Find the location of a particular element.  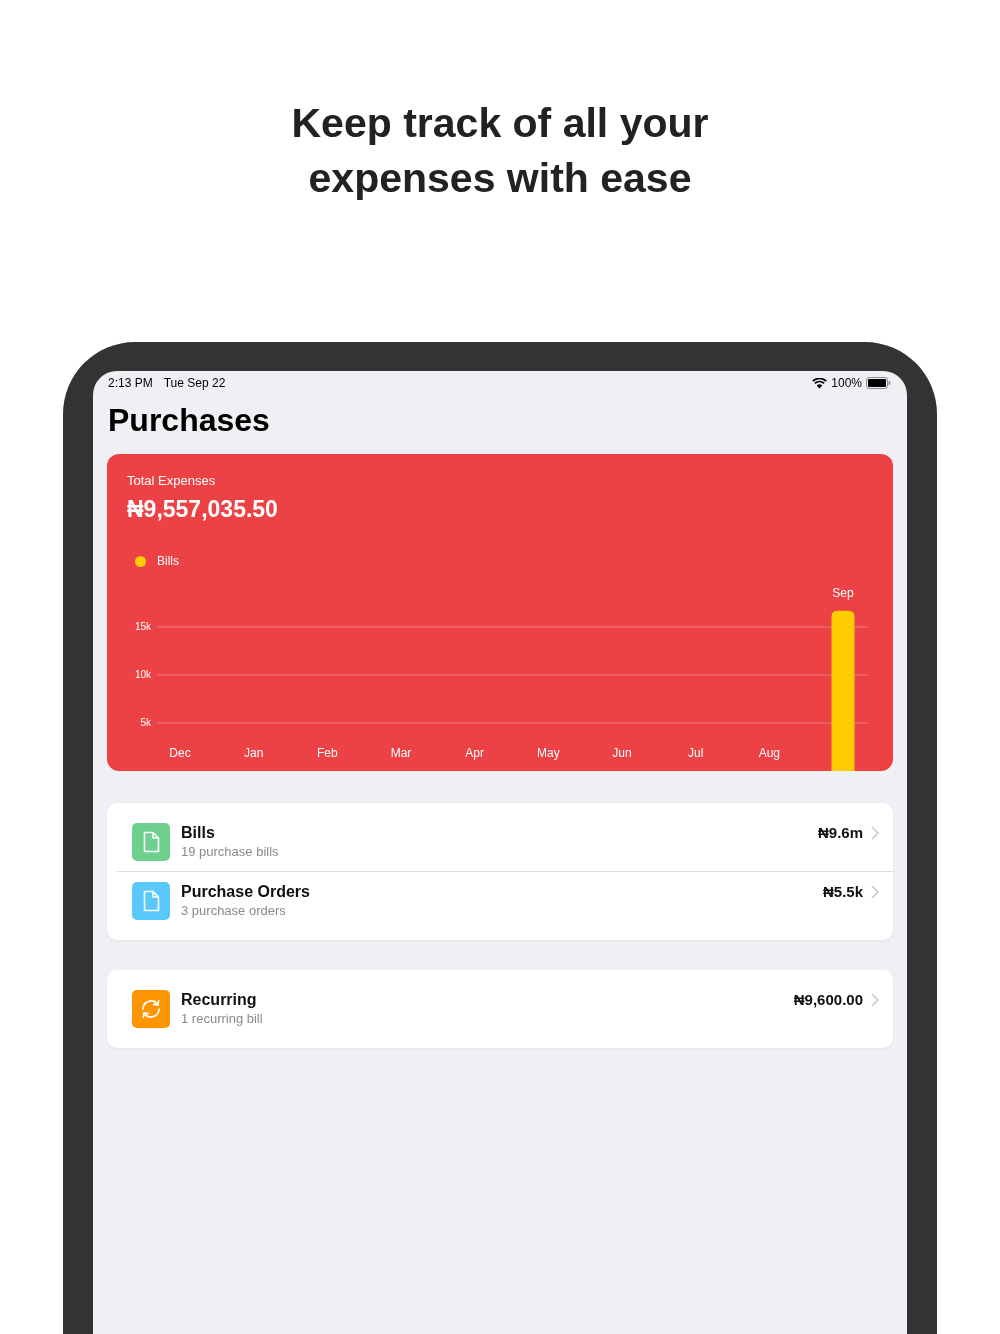

month-label: Apr is located at coordinates (474, 753).